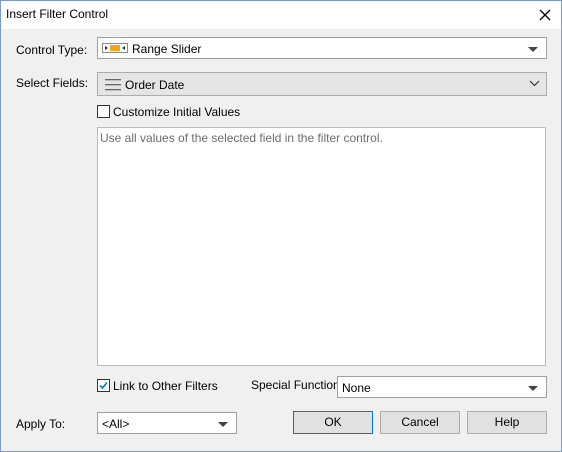 The width and height of the screenshot is (562, 452). Describe the element at coordinates (52, 83) in the screenshot. I see `select-fields-label: Select Fields:` at that location.